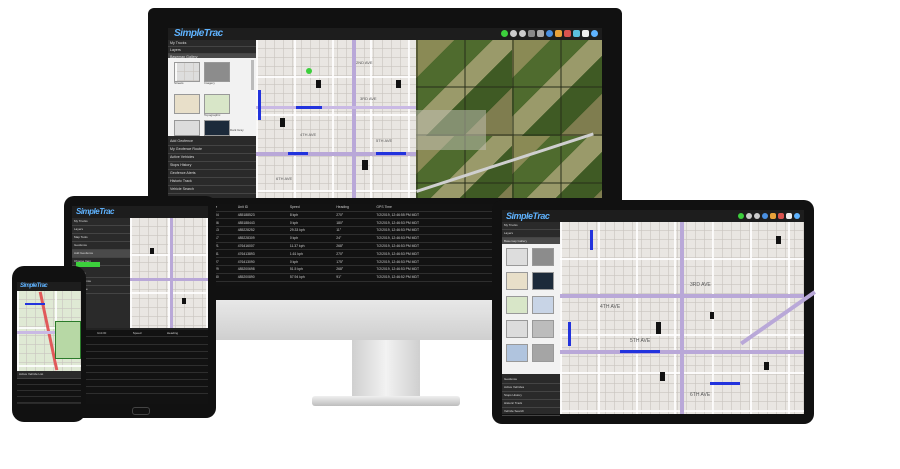 The image size is (900, 469). Describe the element at coordinates (252, 75) in the screenshot. I see `gallery-scrollbar` at that location.